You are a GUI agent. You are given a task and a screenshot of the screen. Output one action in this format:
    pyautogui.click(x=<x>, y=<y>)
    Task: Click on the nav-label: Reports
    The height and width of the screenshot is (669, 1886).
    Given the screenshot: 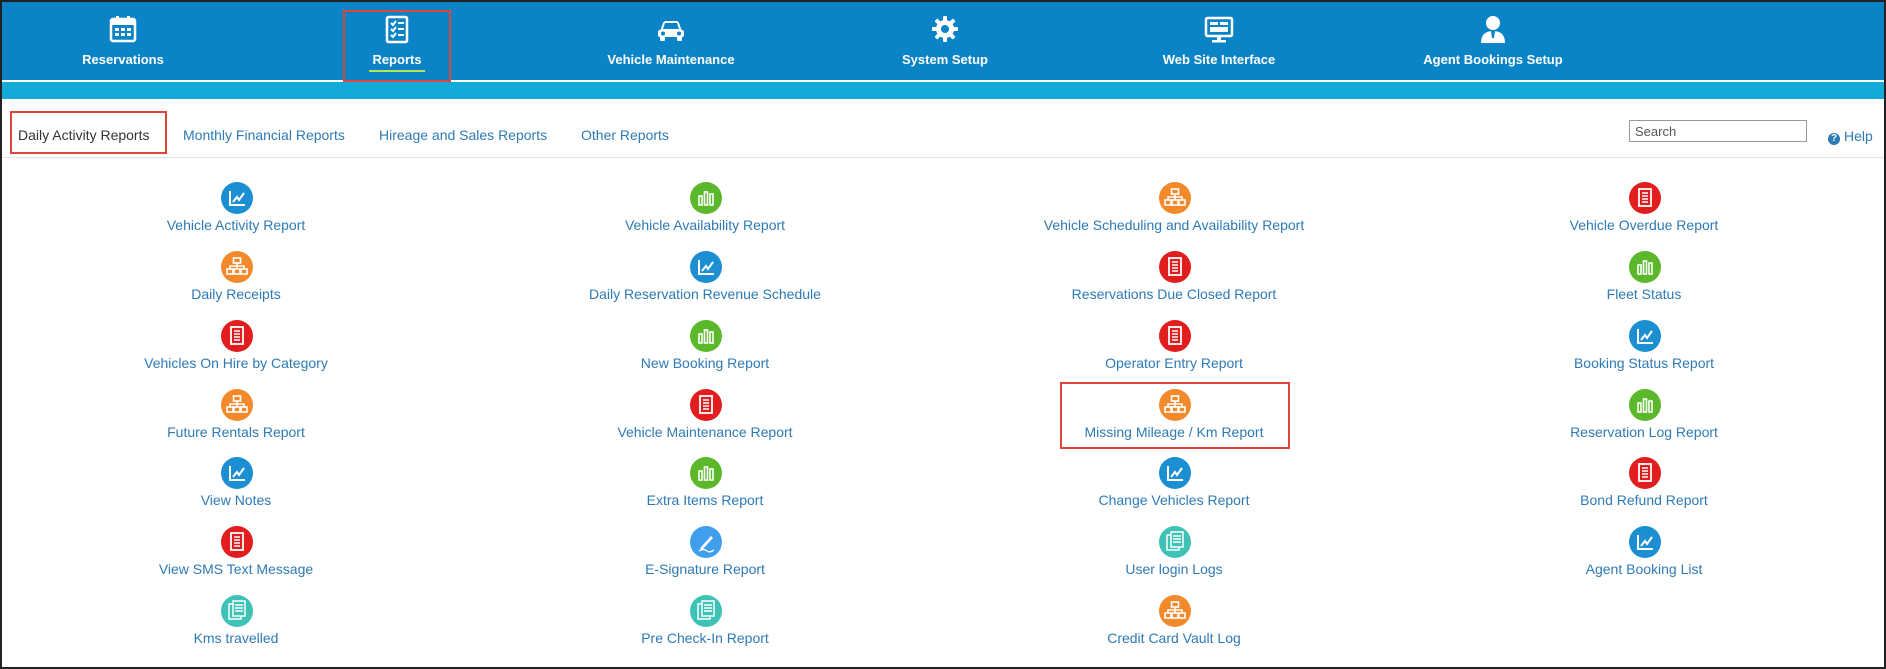 What is the action you would take?
    pyautogui.click(x=397, y=59)
    